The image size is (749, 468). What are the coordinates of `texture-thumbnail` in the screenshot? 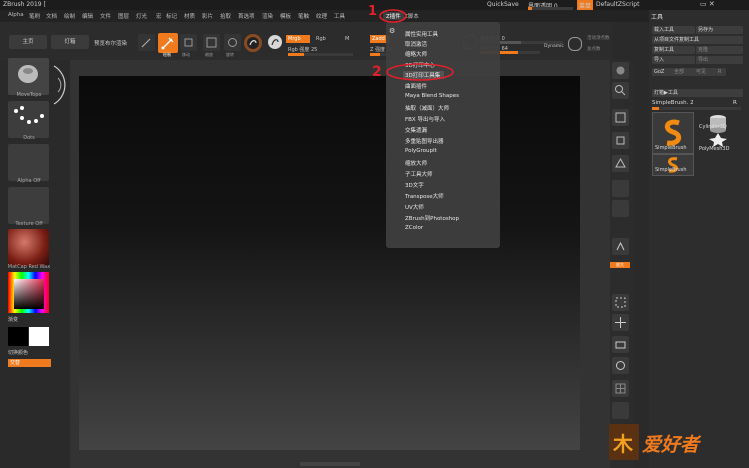 It's located at (28, 205).